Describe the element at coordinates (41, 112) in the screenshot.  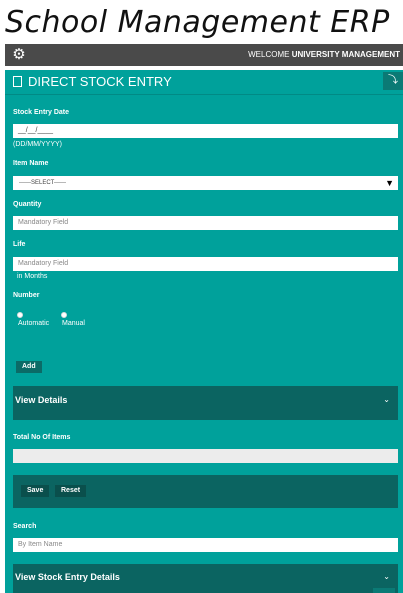
I see `stock-entry-date-label: Stock Entry Date` at that location.